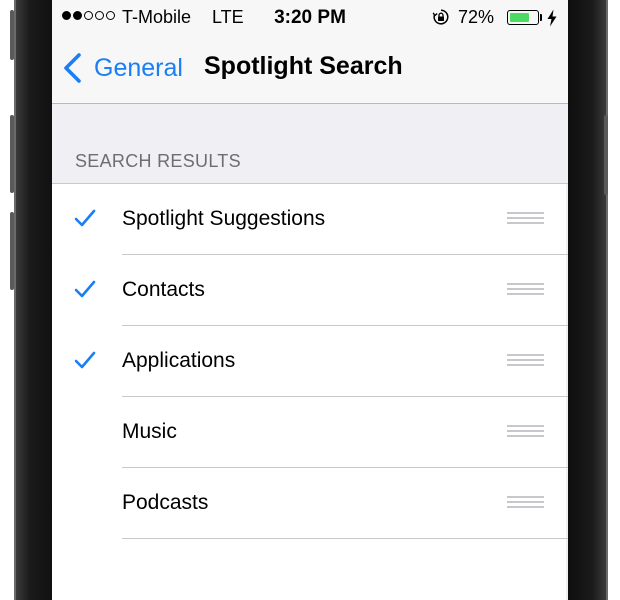 This screenshot has height=600, width=620. What do you see at coordinates (588, 300) in the screenshot?
I see `device-bezel-right` at bounding box center [588, 300].